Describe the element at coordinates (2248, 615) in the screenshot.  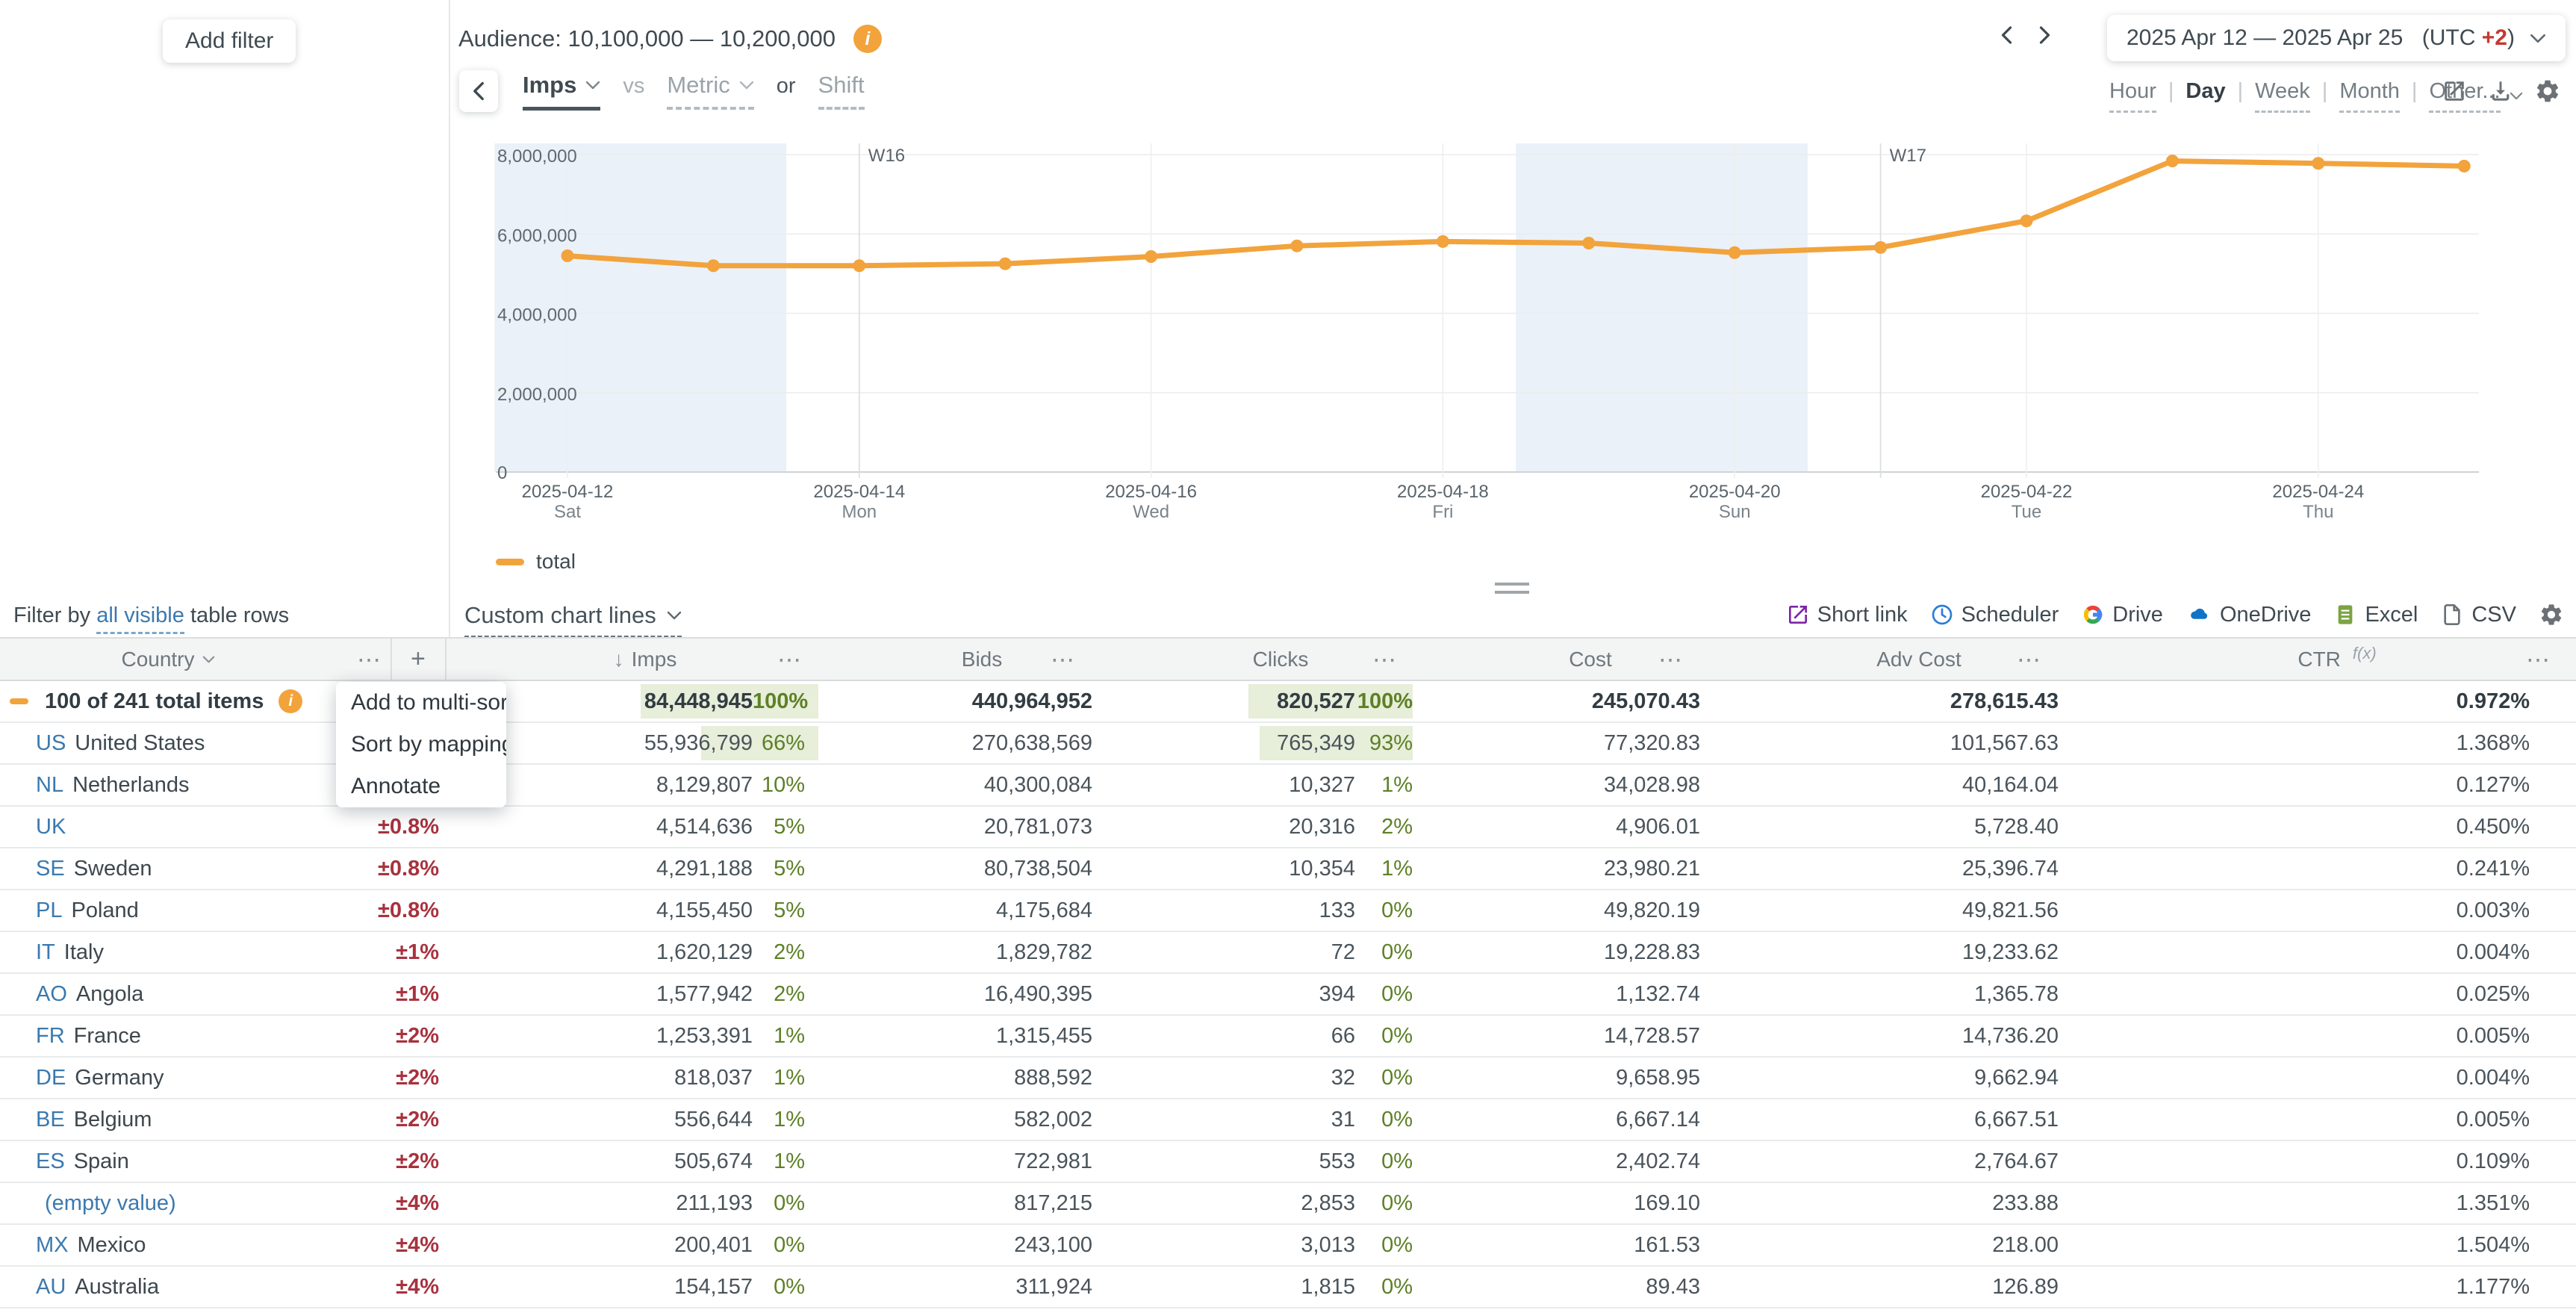
I see `onedrive-button: OneDrive` at that location.